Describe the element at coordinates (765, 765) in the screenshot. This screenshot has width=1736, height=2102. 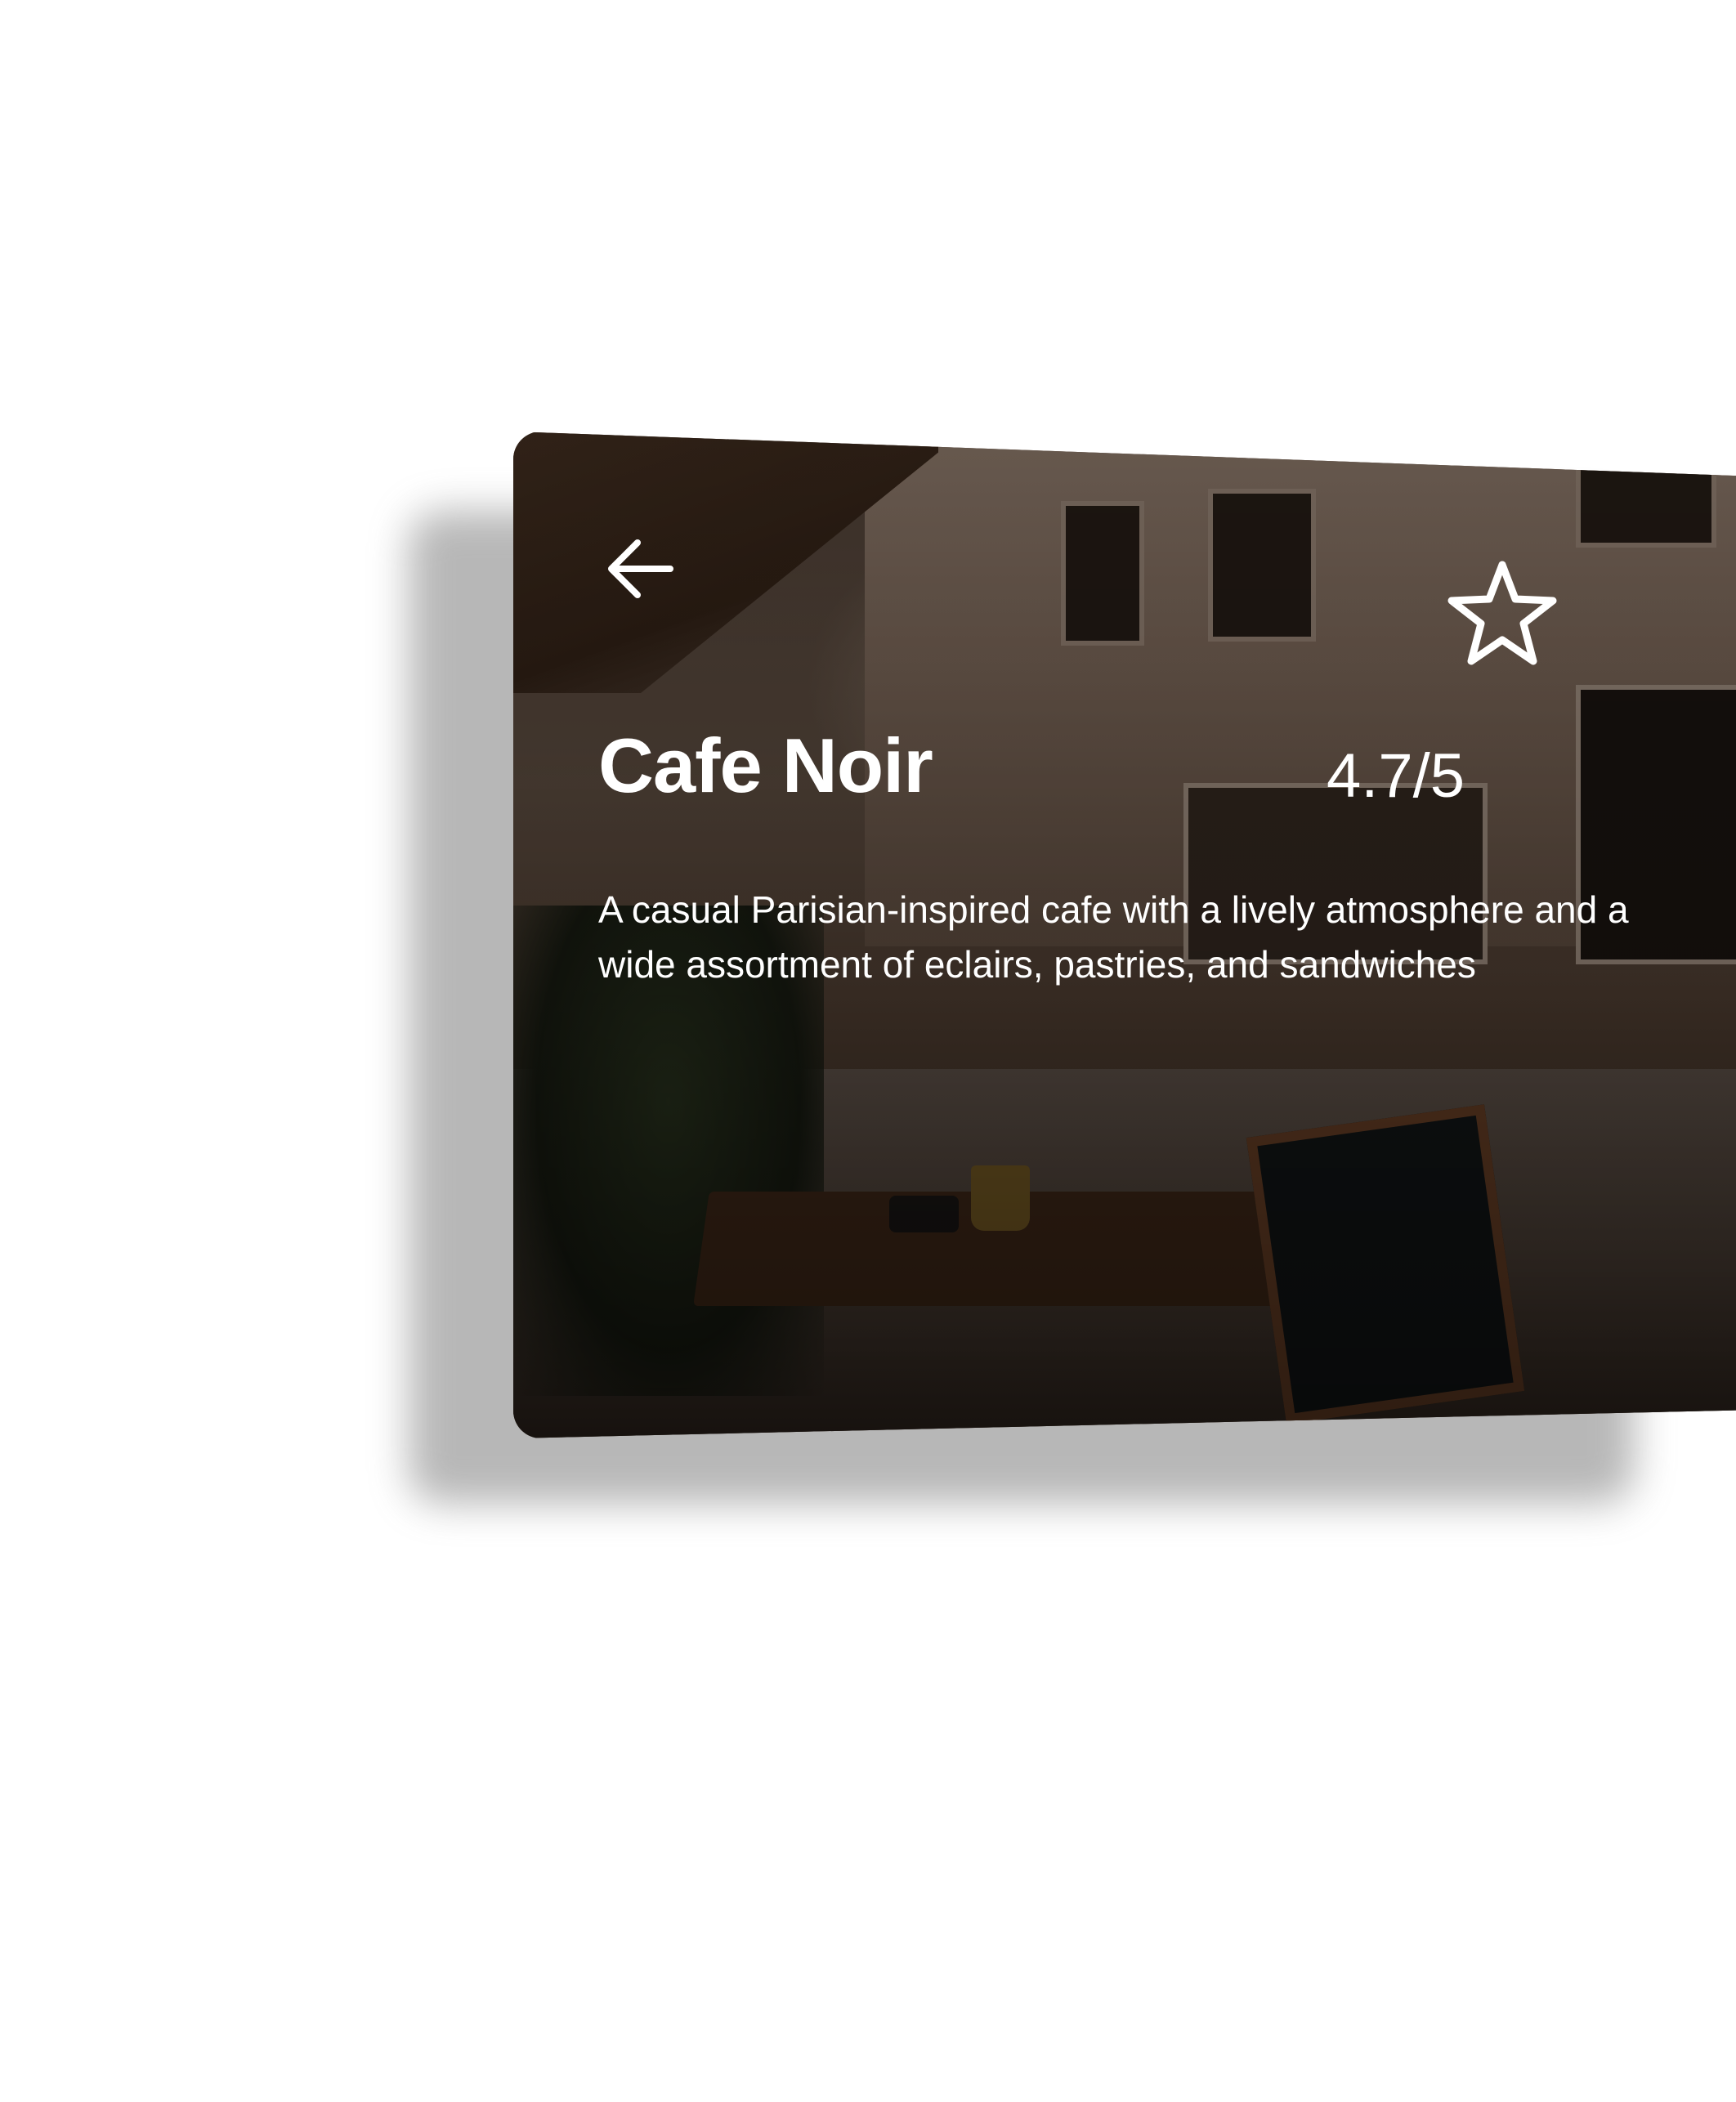
I see `cafe-name: Cafe Noir` at that location.